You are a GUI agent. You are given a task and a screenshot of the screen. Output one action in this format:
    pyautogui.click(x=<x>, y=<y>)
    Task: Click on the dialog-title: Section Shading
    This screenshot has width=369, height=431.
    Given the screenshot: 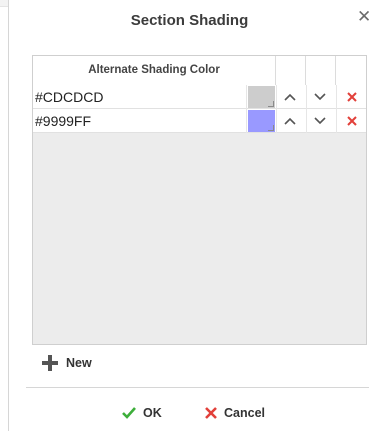 What is the action you would take?
    pyautogui.click(x=189, y=20)
    